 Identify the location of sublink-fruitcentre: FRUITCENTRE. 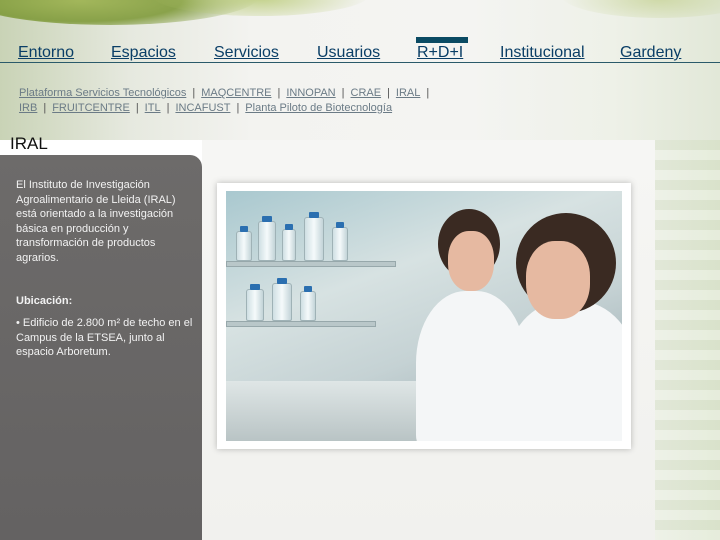
(91, 108).